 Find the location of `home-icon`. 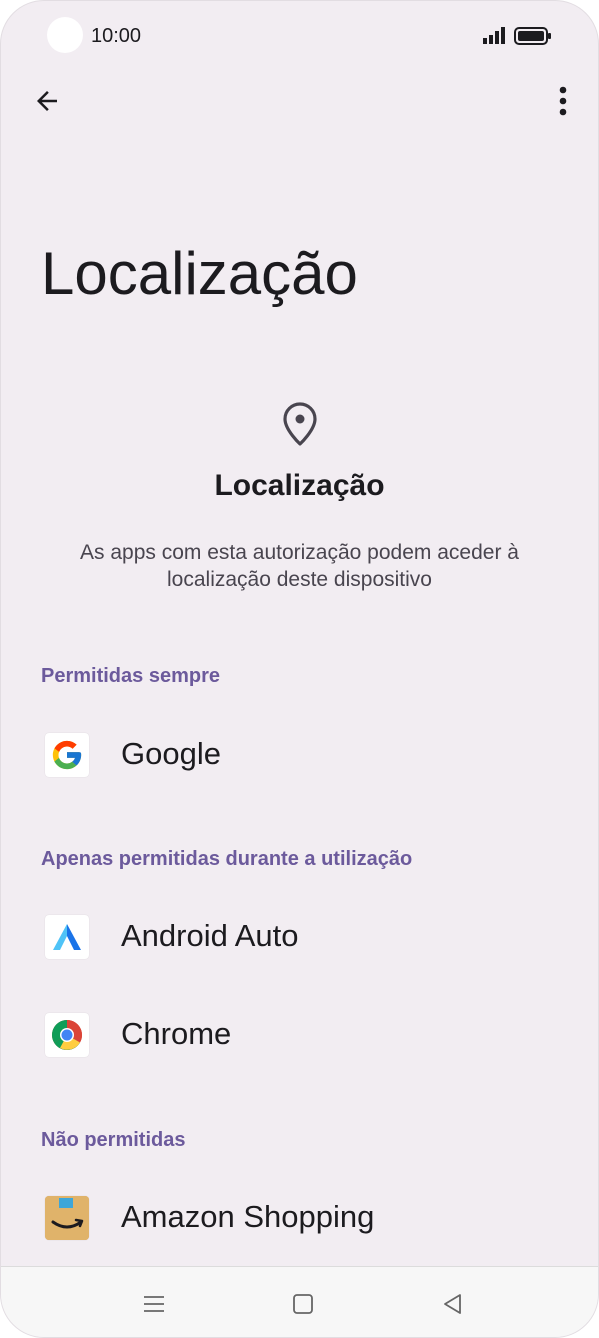

home-icon is located at coordinates (303, 1304).